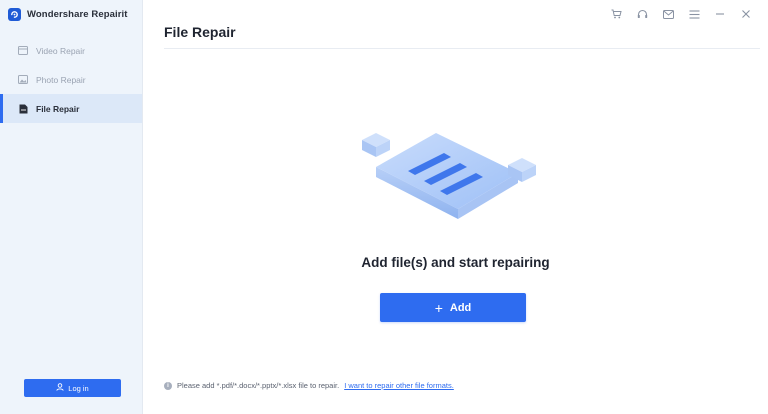 The width and height of the screenshot is (768, 414). What do you see at coordinates (58, 108) in the screenshot?
I see `sidebar-item-label: File Repair` at bounding box center [58, 108].